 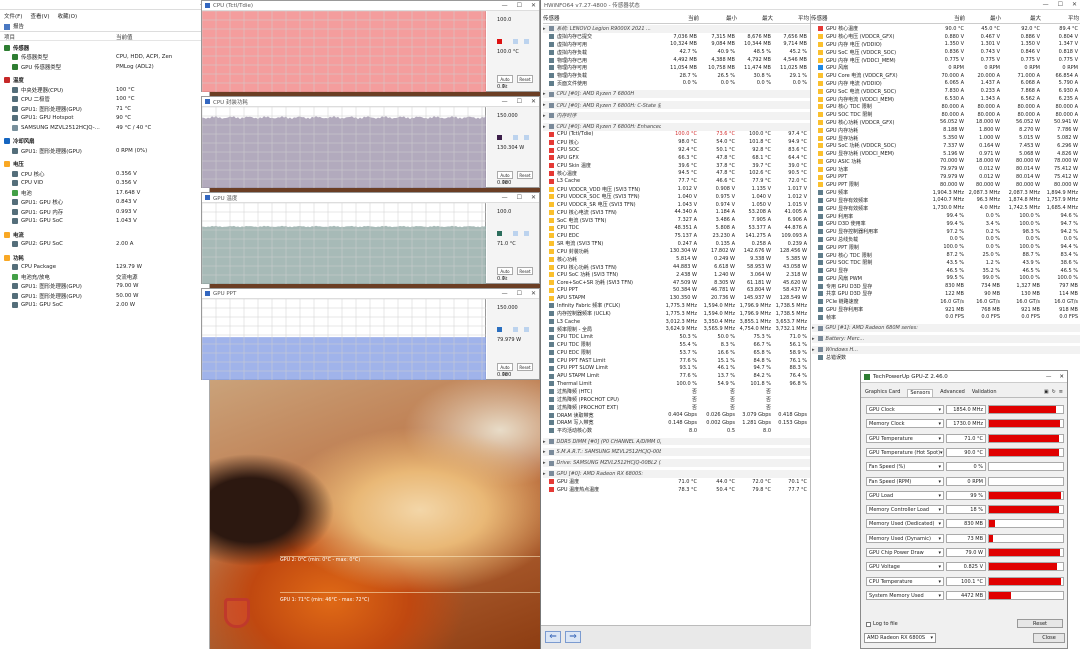 I want to click on sensor-row: GPU D3D 使用率 99.4 % 3.4 % 100.0 % 94.7 %, so click(x=946, y=224).